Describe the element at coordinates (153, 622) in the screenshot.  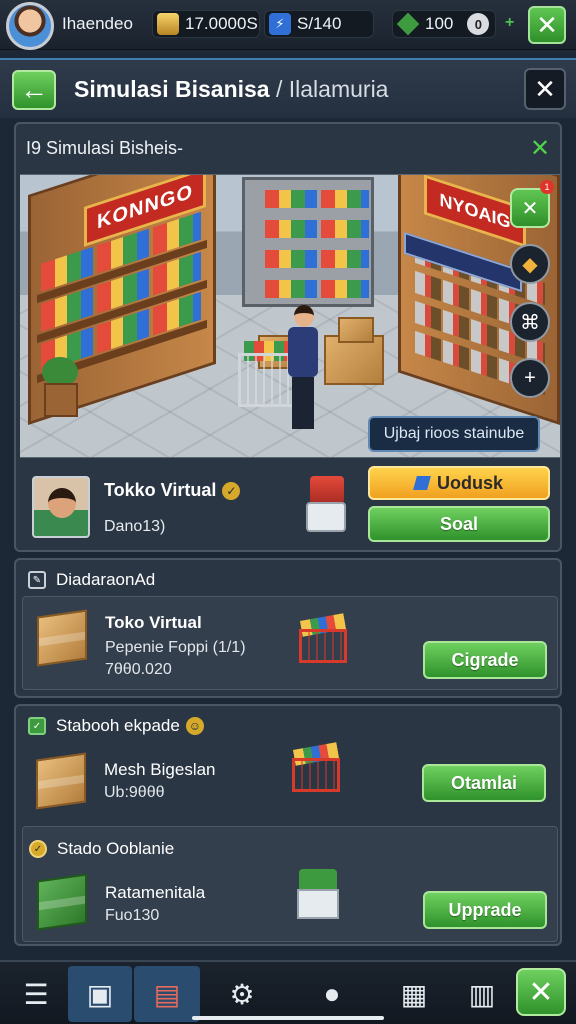
I see `store-card-name: Toko Virtual` at that location.